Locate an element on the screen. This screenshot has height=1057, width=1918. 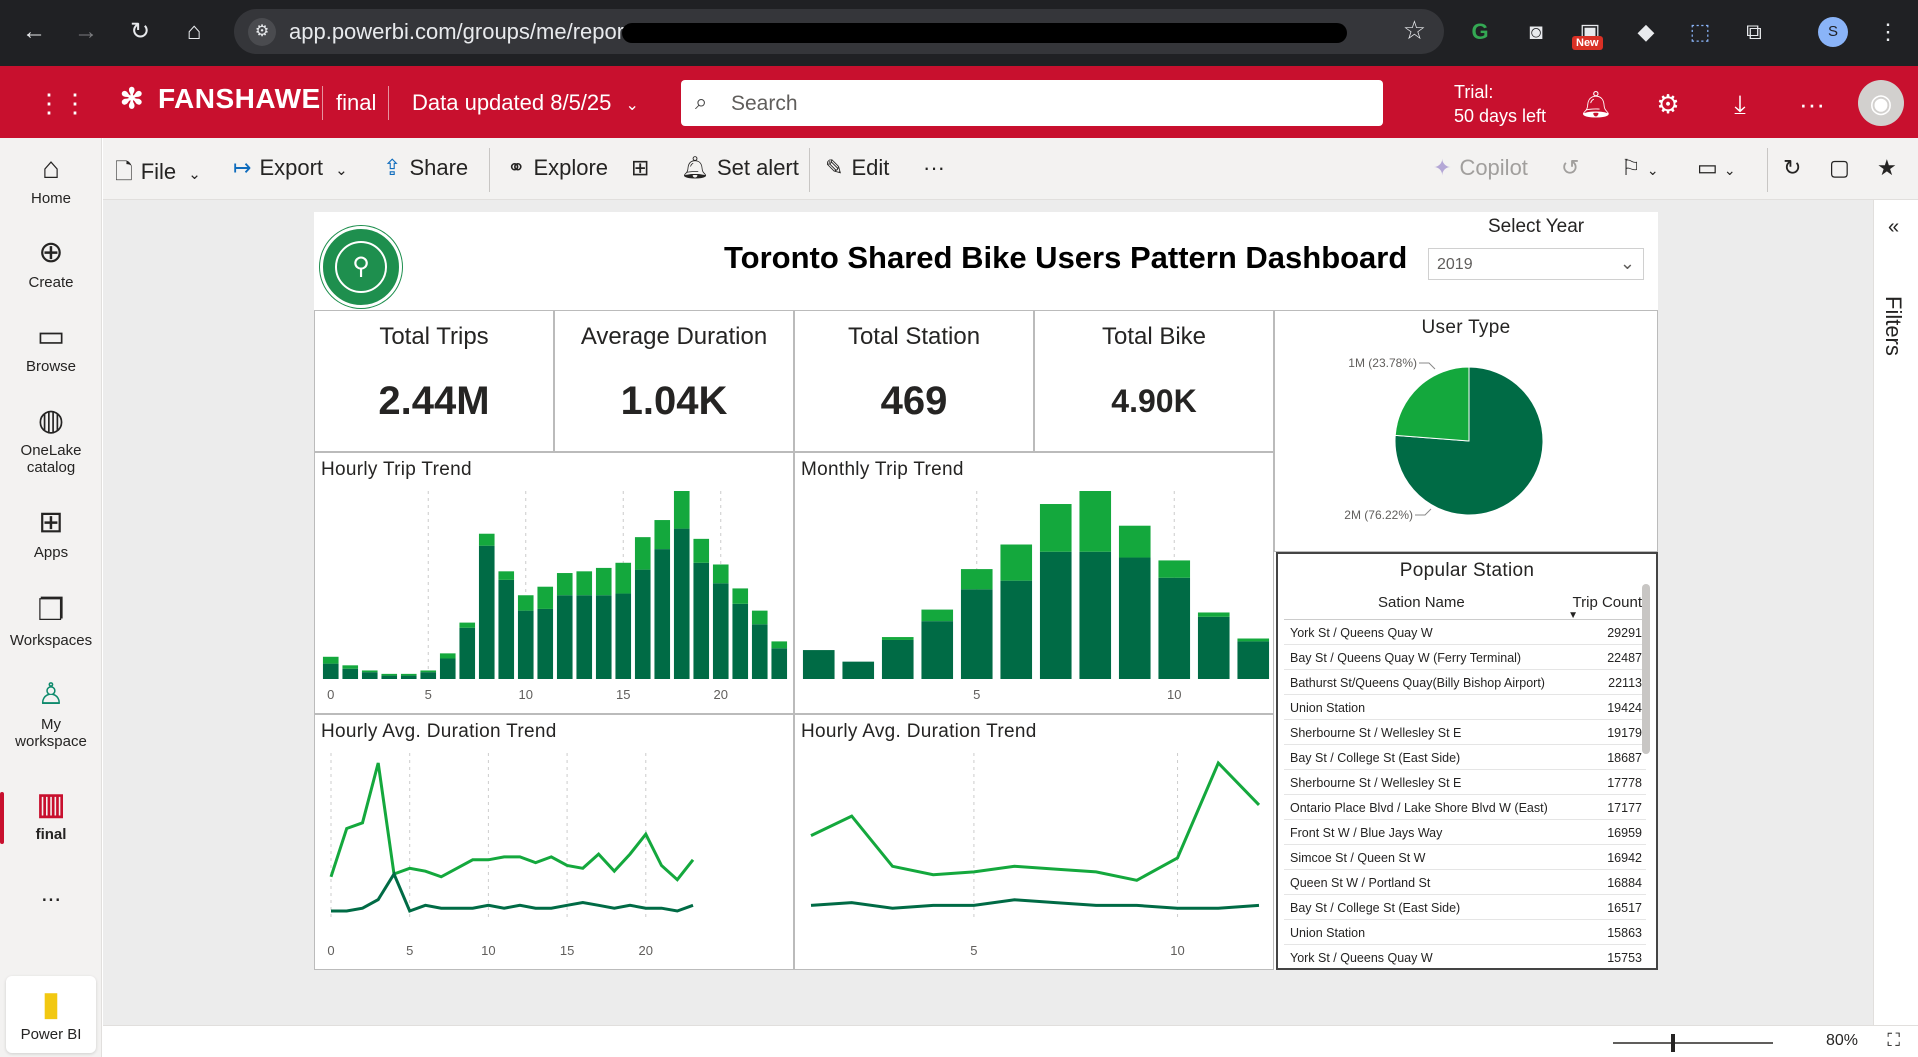
hourly-duration-trend-panel: Hourly Avg. Duration Trend 0 5 10 15 20 is located at coordinates (554, 842).